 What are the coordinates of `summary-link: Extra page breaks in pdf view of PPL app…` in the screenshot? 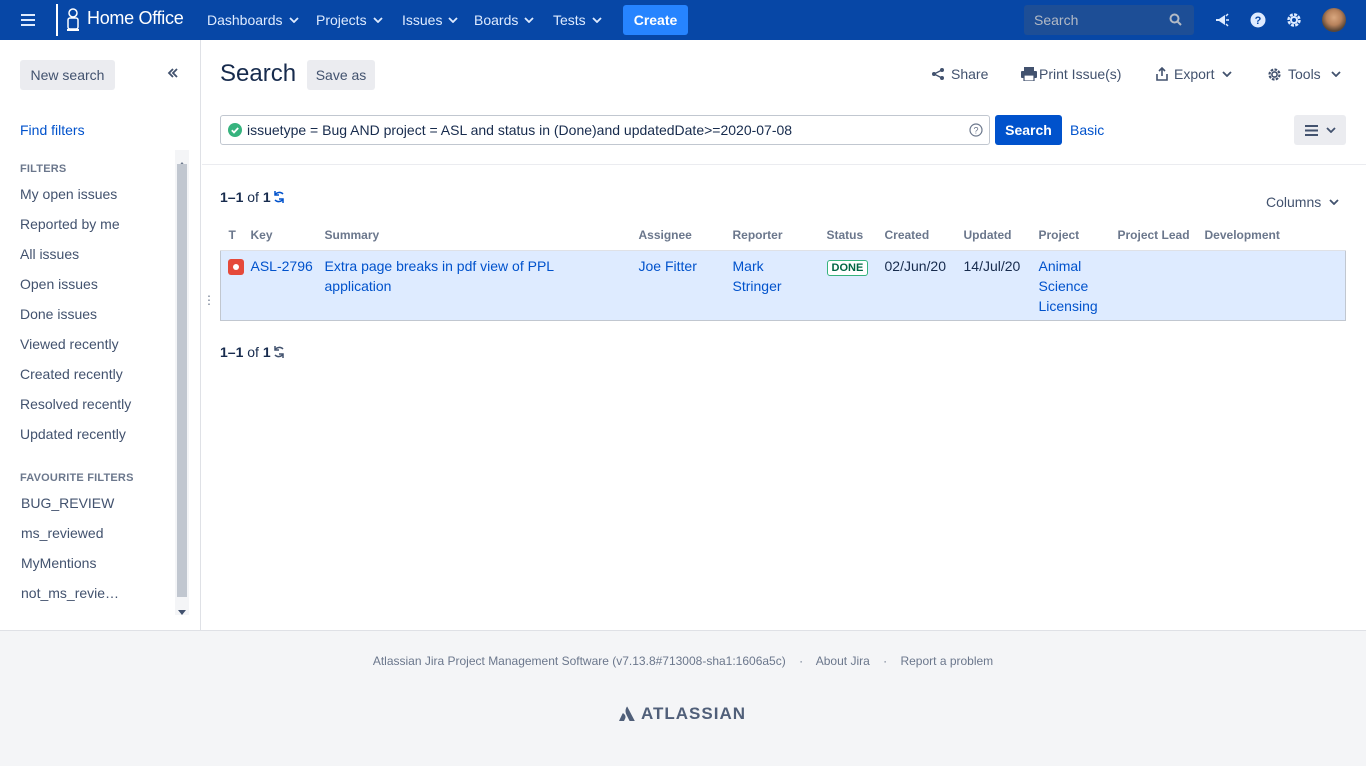 It's located at (439, 276).